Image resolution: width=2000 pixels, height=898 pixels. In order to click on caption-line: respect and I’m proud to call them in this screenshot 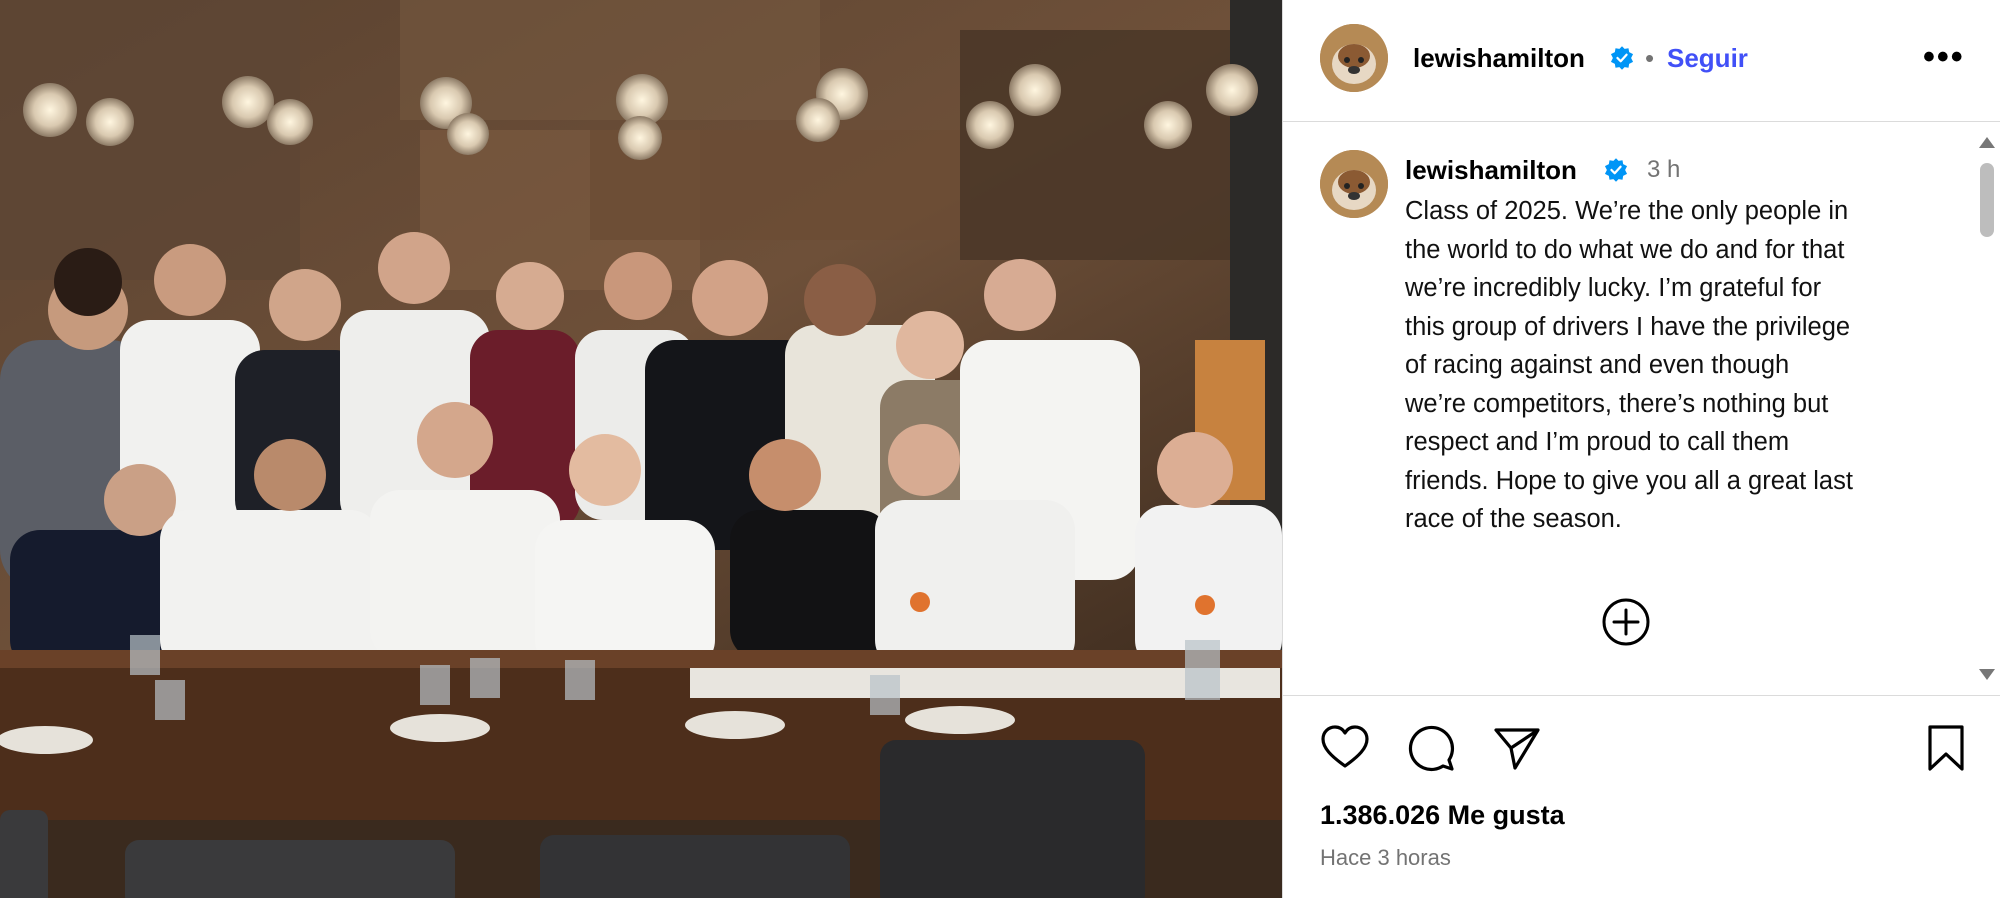, I will do `click(1597, 442)`.